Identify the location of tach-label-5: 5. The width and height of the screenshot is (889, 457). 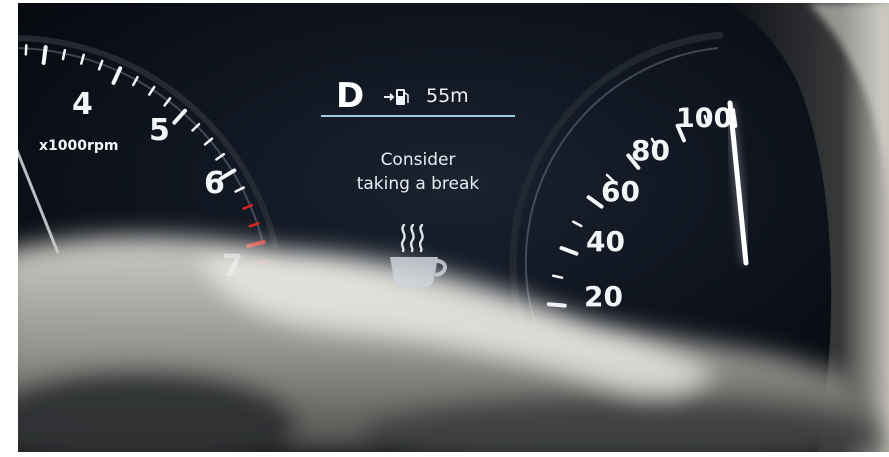
(159, 130).